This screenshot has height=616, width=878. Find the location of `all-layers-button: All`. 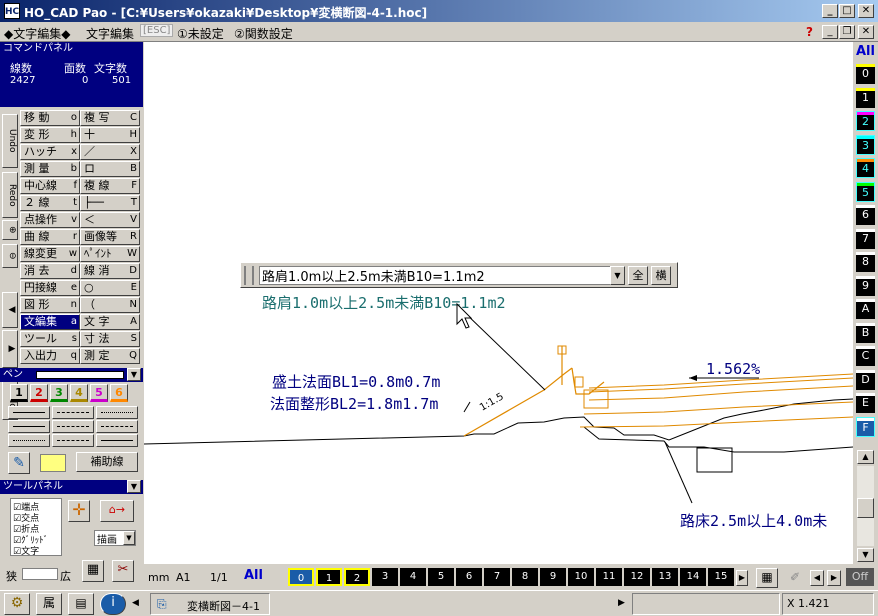

all-layers-button: All is located at coordinates (865, 51).